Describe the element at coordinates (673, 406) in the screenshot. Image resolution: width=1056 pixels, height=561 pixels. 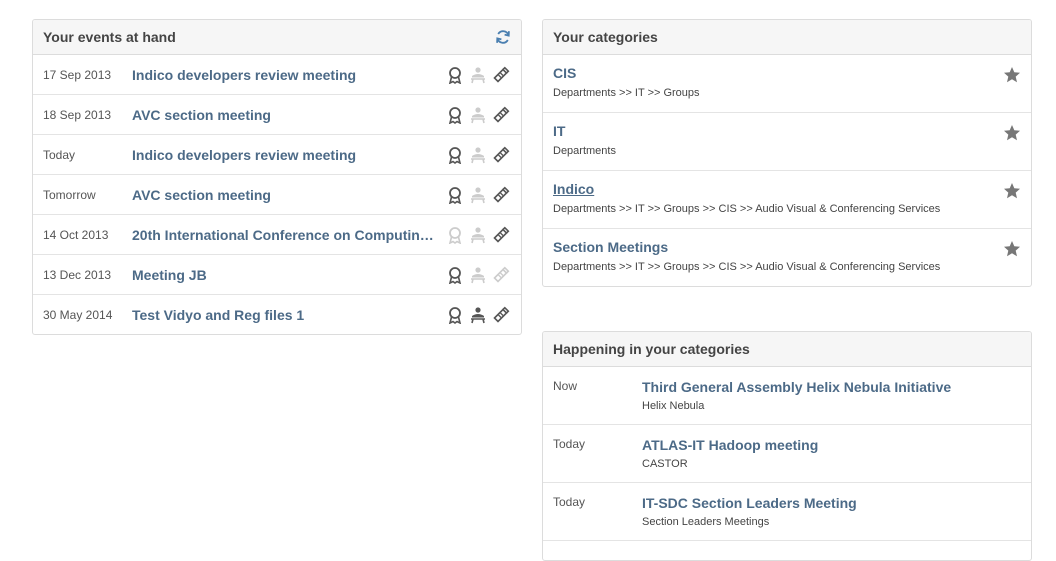
I see `happening-category: Helix Nebula` at that location.